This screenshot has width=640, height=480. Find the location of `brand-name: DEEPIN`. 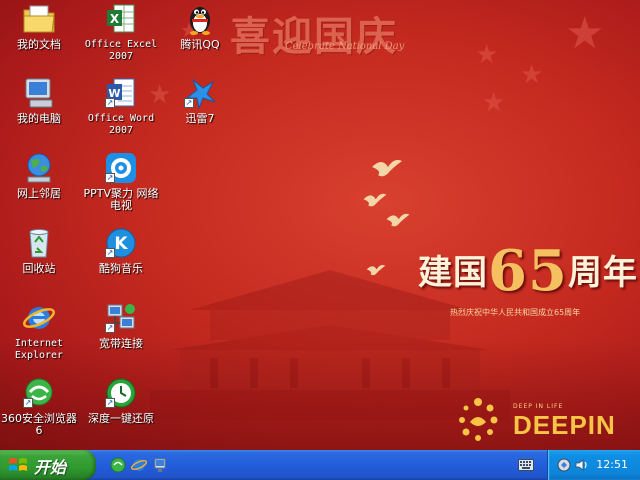

brand-name: DEEPIN is located at coordinates (564, 425).